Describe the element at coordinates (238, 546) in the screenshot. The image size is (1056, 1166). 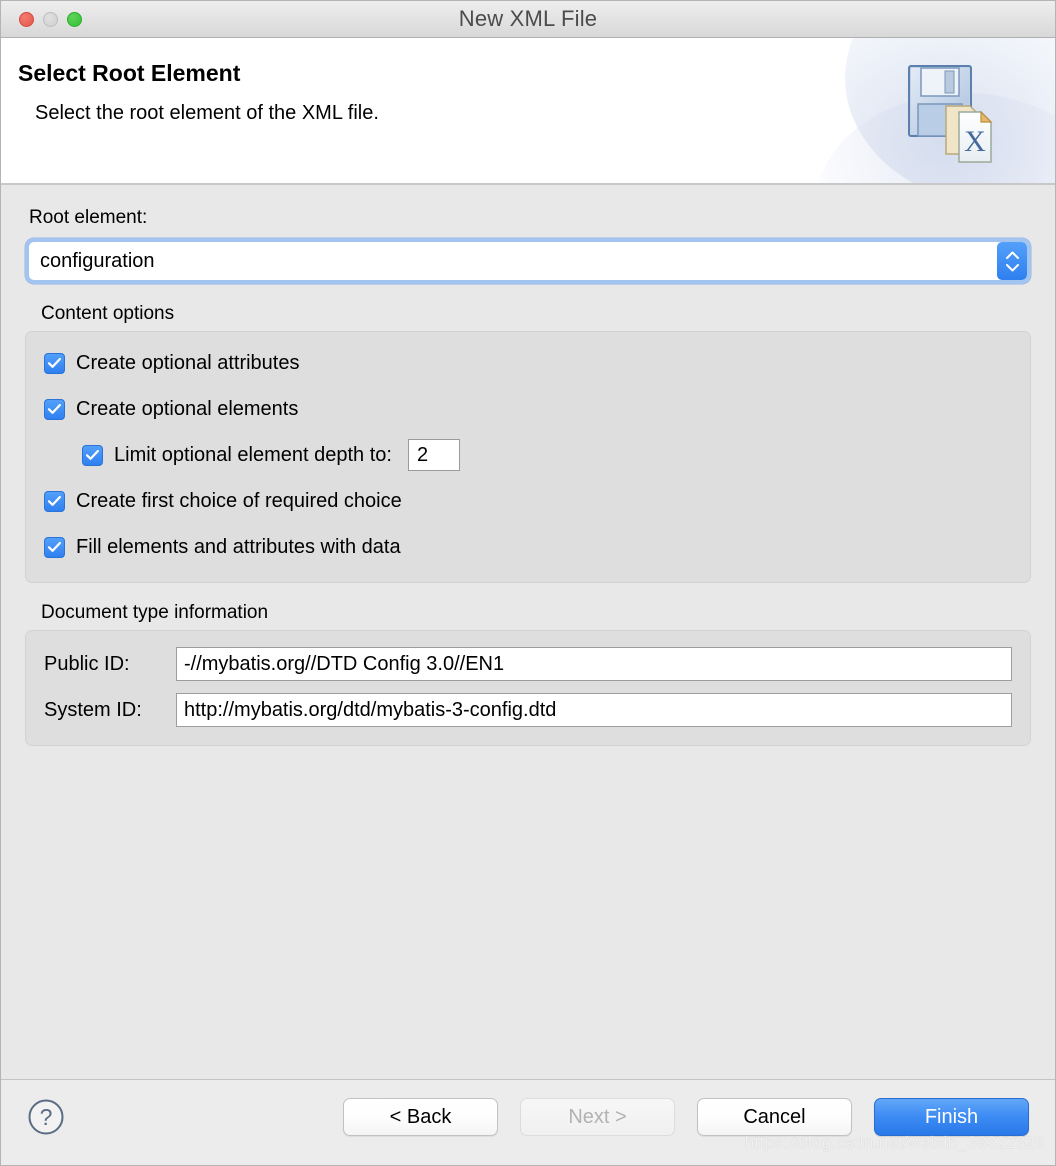
I see `checkbox-label: Fill elements and attributes with data` at that location.